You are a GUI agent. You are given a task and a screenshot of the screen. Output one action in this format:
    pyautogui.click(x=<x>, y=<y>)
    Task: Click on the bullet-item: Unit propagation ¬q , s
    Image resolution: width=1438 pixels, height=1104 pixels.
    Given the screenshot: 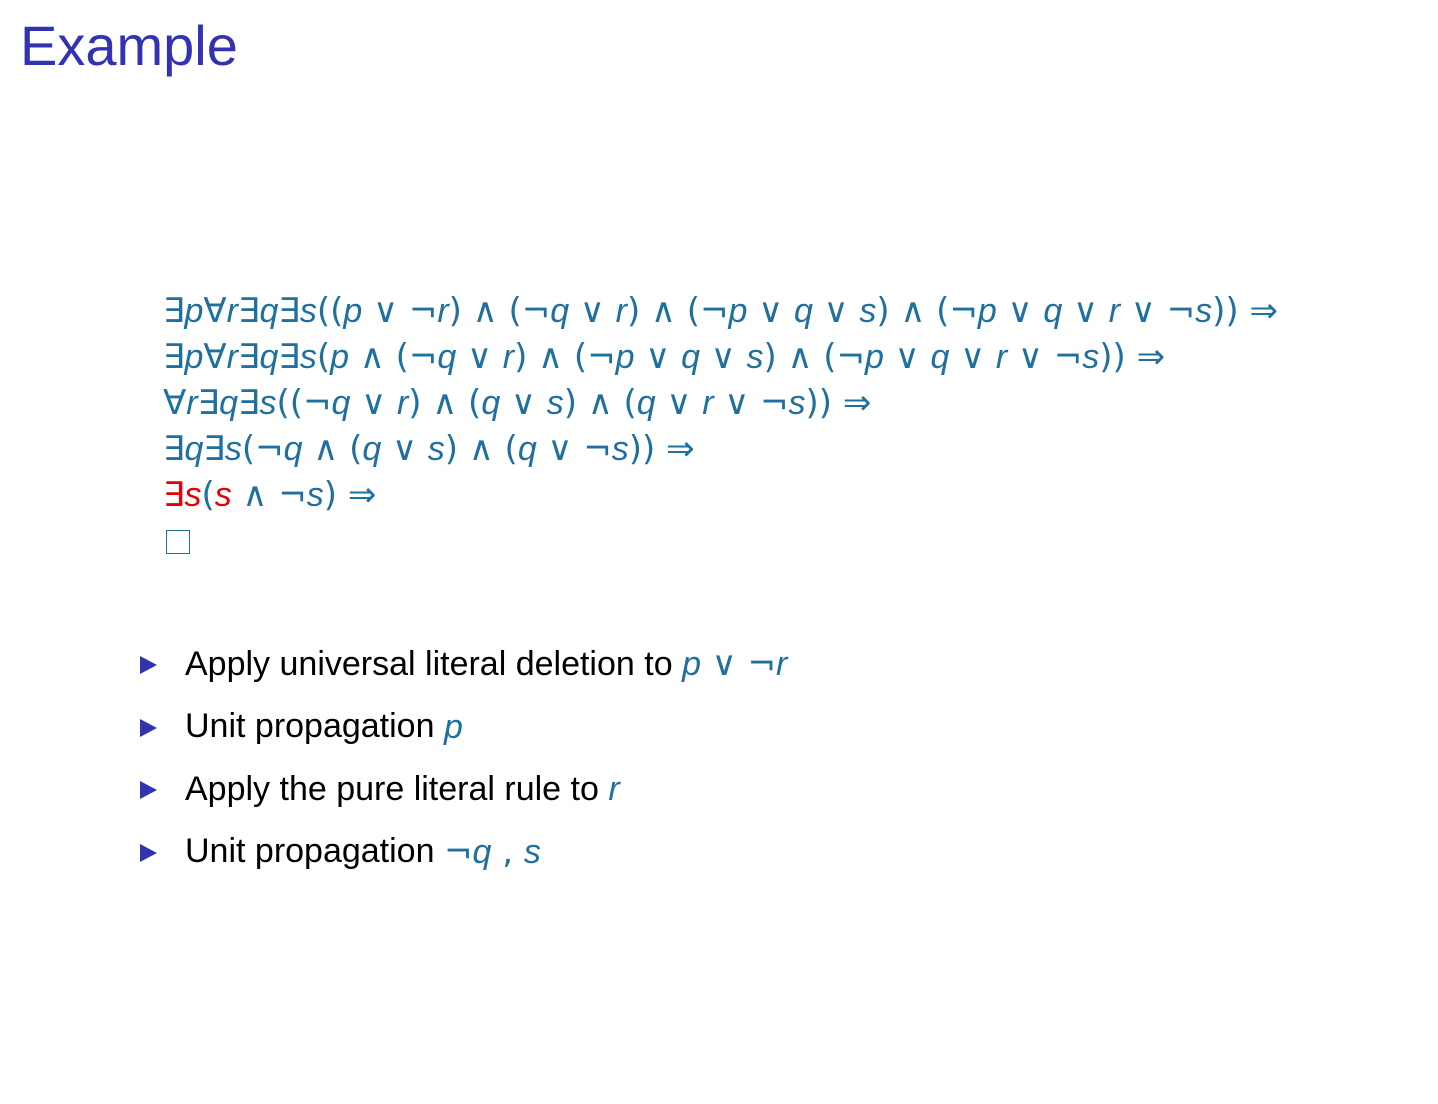 What is the action you would take?
    pyautogui.click(x=463, y=852)
    